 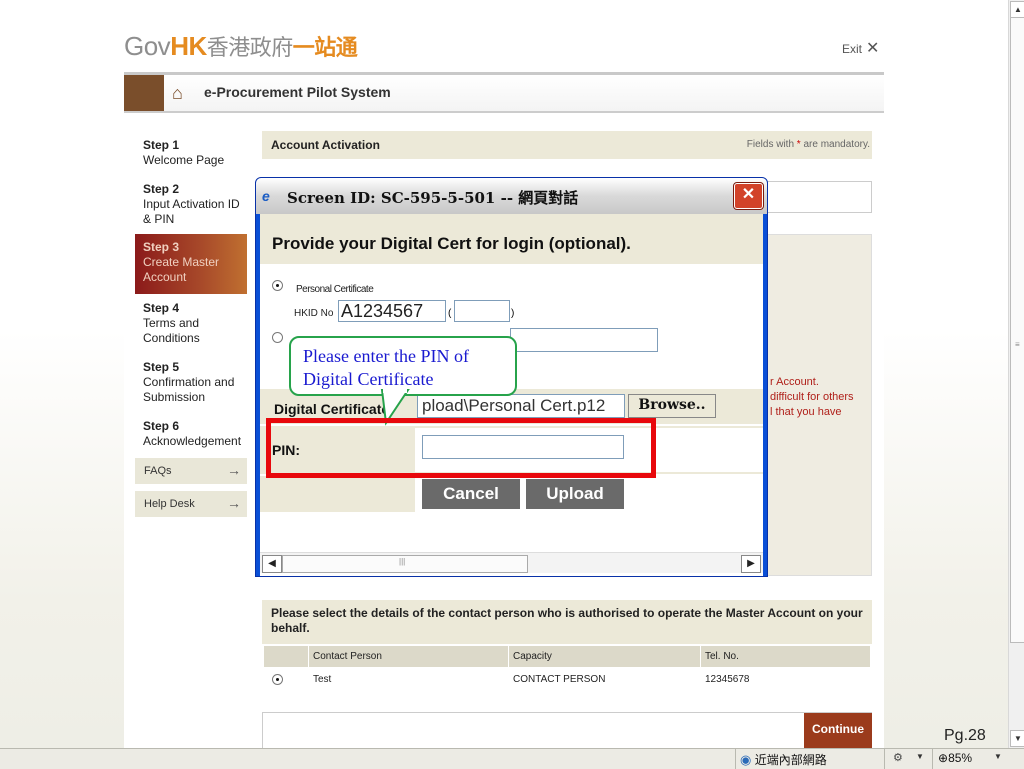 I want to click on continue-button: Continue, so click(x=838, y=730).